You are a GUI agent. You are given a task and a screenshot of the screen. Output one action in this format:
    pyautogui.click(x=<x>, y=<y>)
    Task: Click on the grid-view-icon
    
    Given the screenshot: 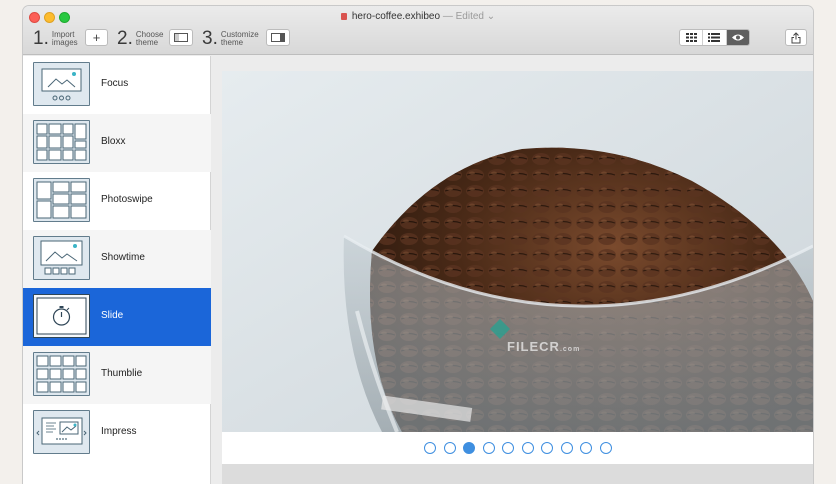 What is the action you would take?
    pyautogui.click(x=692, y=37)
    